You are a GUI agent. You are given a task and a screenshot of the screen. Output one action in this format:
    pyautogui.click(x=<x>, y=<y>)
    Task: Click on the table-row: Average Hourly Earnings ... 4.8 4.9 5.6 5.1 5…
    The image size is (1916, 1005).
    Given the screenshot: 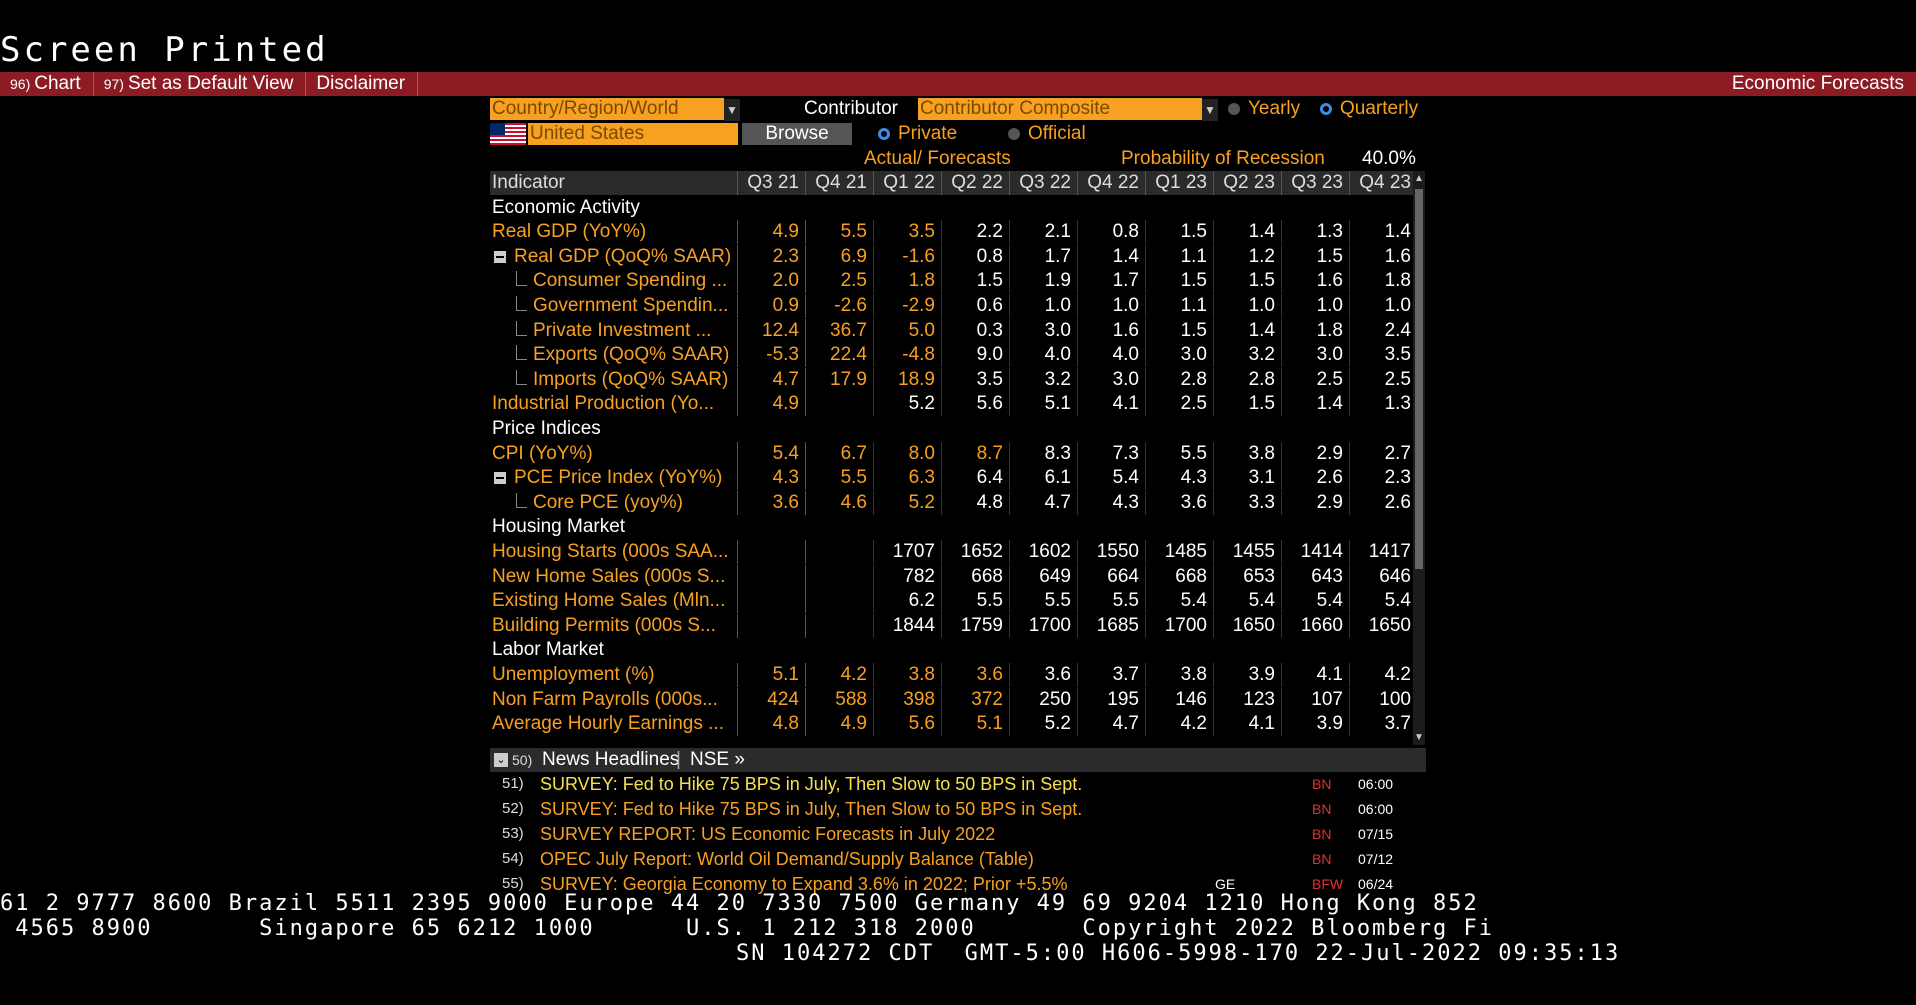 What is the action you would take?
    pyautogui.click(x=957, y=724)
    